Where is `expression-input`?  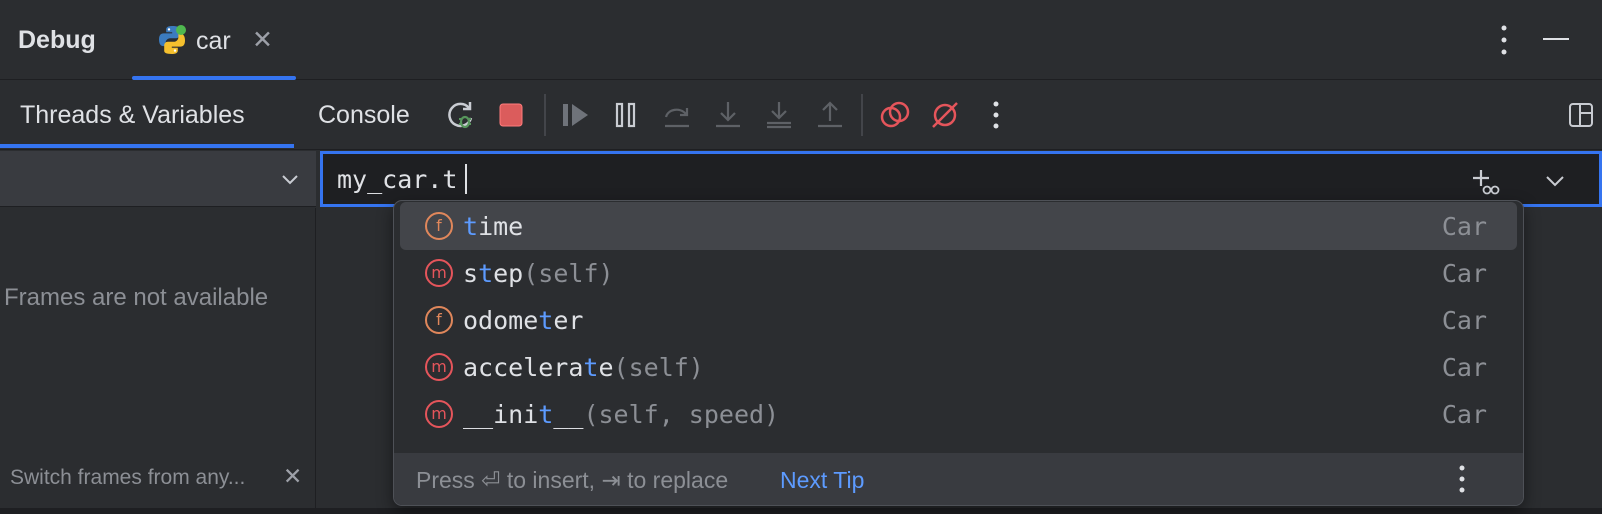 expression-input is located at coordinates (737, 179).